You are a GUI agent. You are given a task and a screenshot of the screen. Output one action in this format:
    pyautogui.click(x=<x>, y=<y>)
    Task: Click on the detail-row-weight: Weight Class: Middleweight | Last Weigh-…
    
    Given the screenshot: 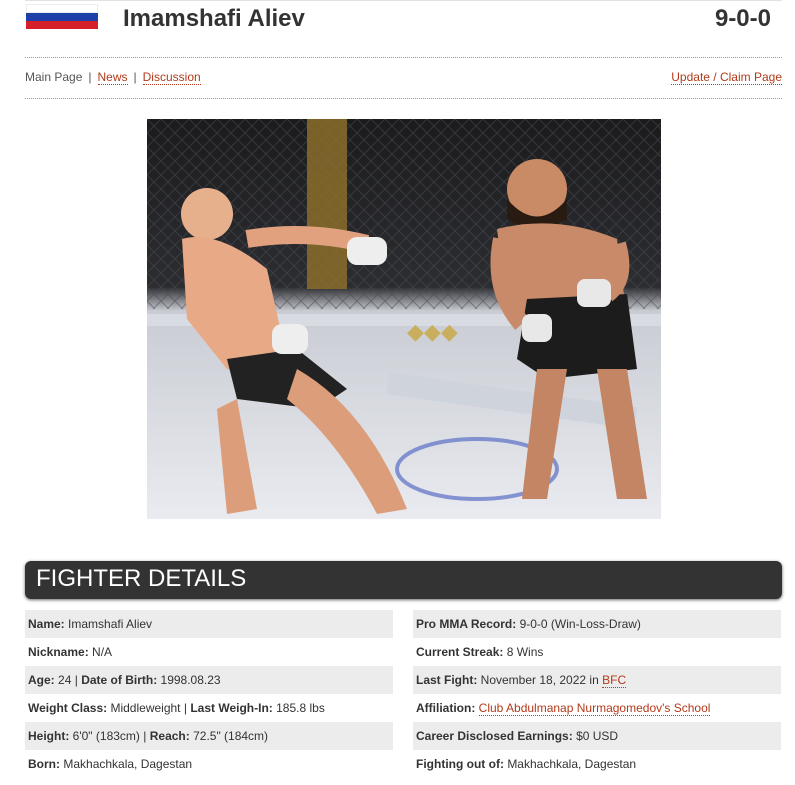 What is the action you would take?
    pyautogui.click(x=209, y=708)
    